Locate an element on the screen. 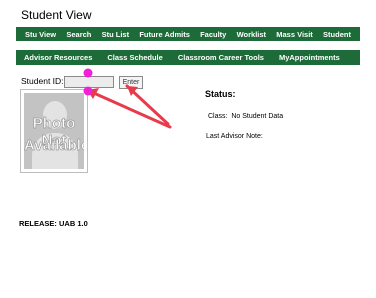 This screenshot has height=298, width=376. arrow-icon is located at coordinates (128, 108).